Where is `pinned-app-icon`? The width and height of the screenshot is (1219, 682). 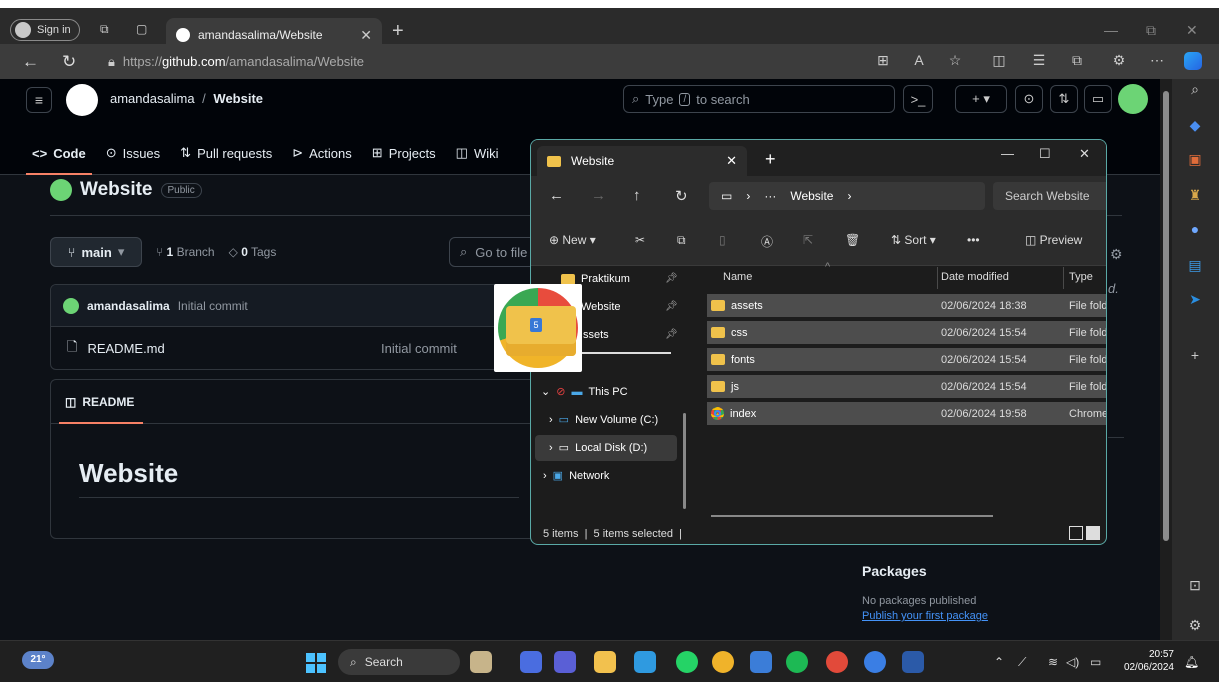 pinned-app-icon is located at coordinates (481, 662).